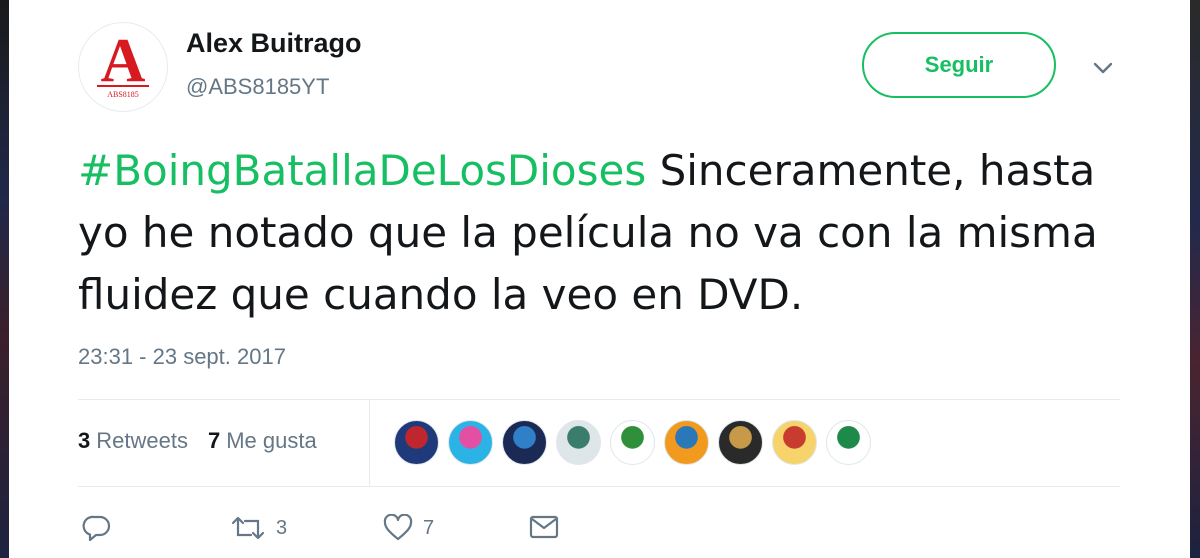 The image size is (1200, 558). What do you see at coordinates (214, 440) in the screenshot?
I see `likes-count: 7` at bounding box center [214, 440].